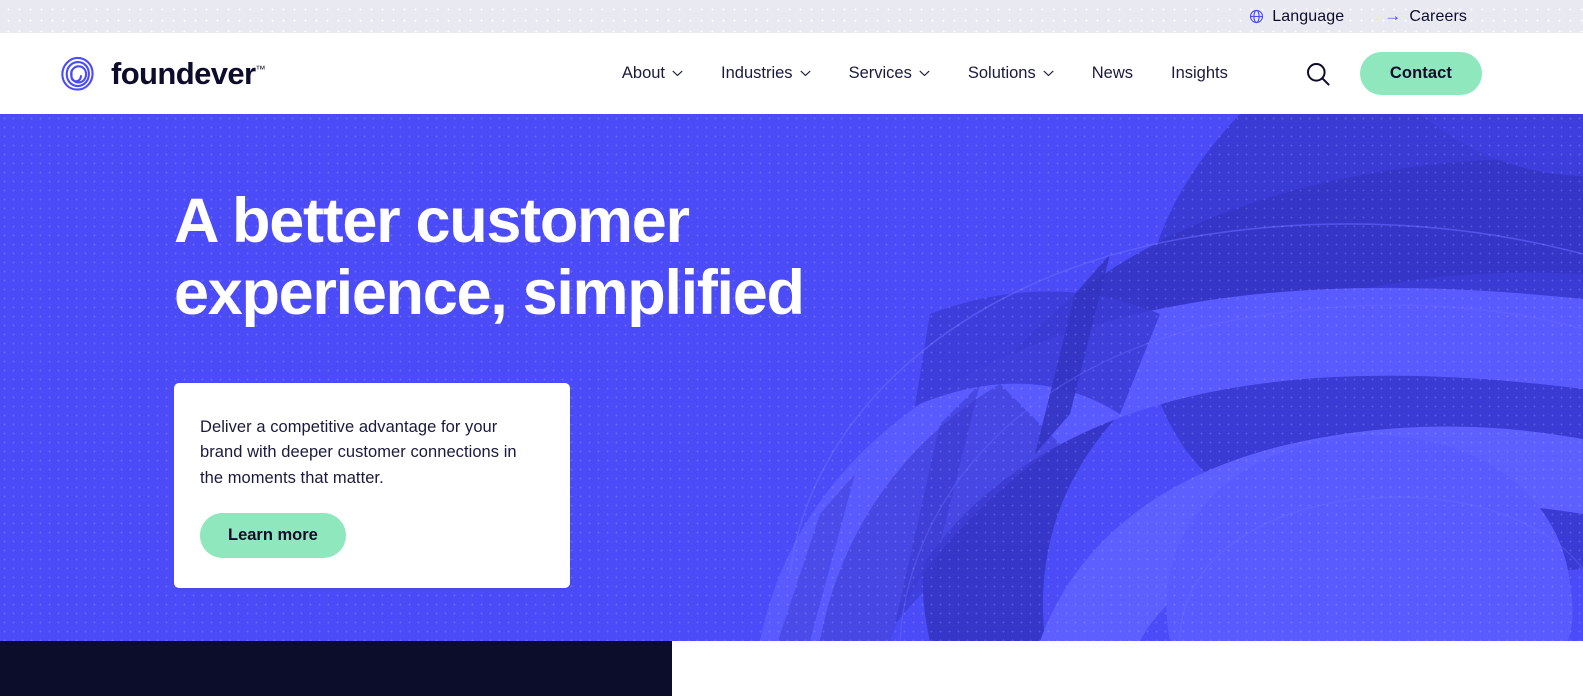  Describe the element at coordinates (336, 668) in the screenshot. I see `below-fold-dark-block` at that location.